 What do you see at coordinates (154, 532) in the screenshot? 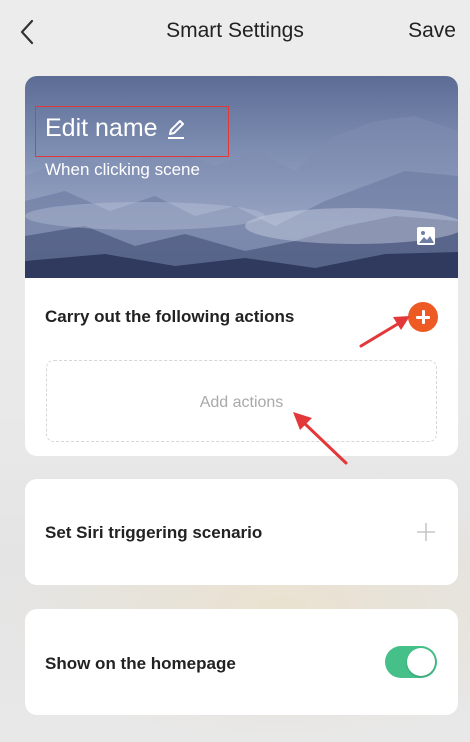
I see `siri-label: Set Siri triggering scenario` at bounding box center [154, 532].